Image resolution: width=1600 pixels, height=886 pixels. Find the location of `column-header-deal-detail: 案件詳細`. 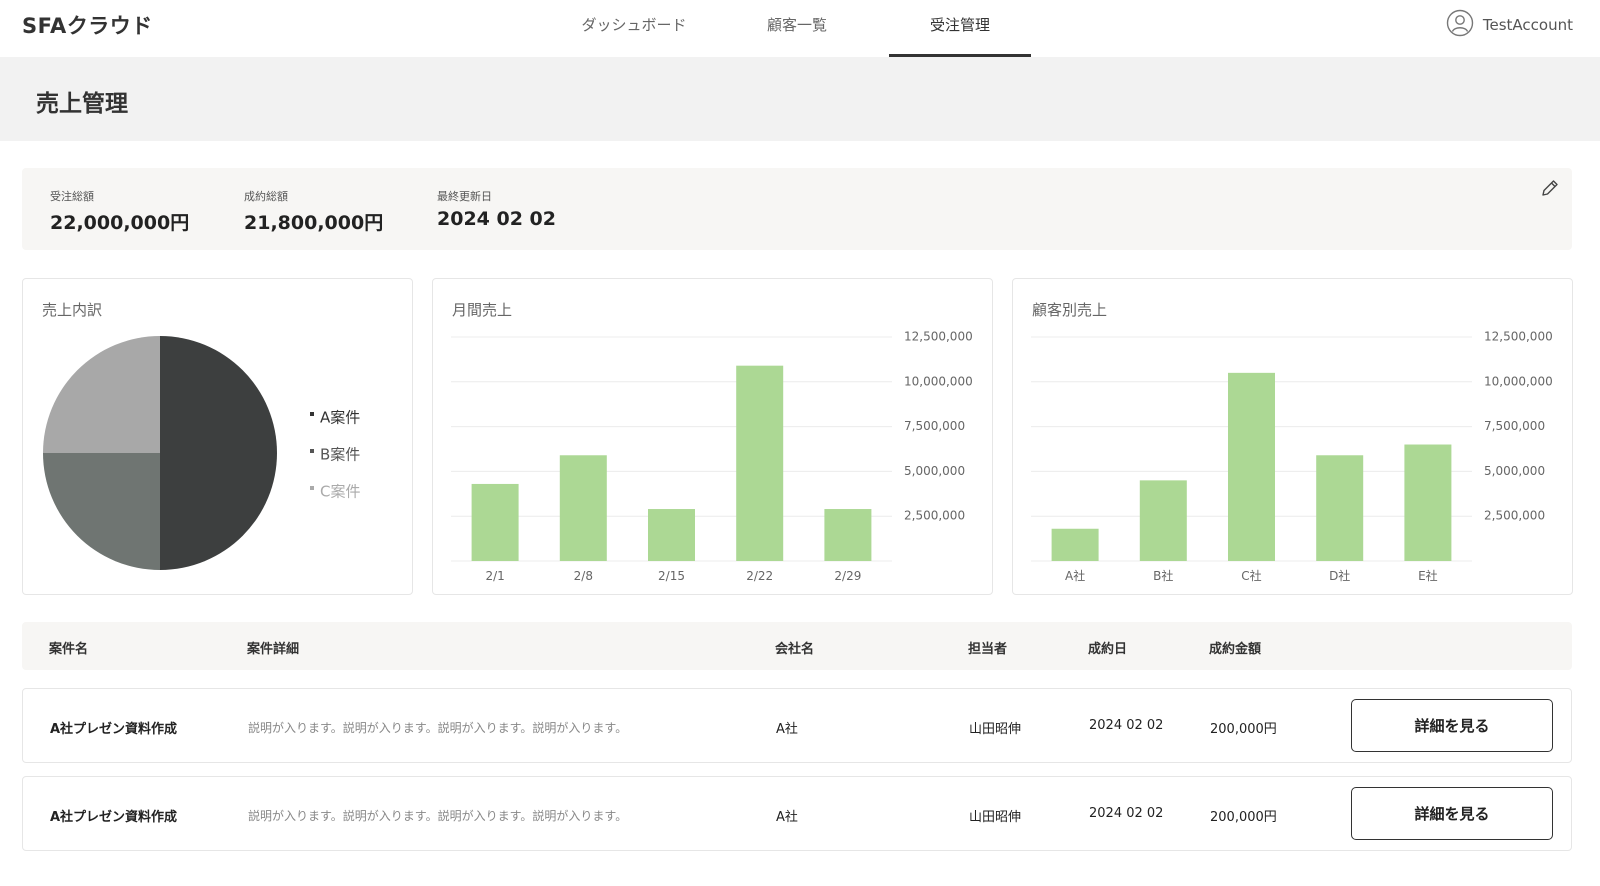

column-header-deal-detail: 案件詳細 is located at coordinates (273, 647).